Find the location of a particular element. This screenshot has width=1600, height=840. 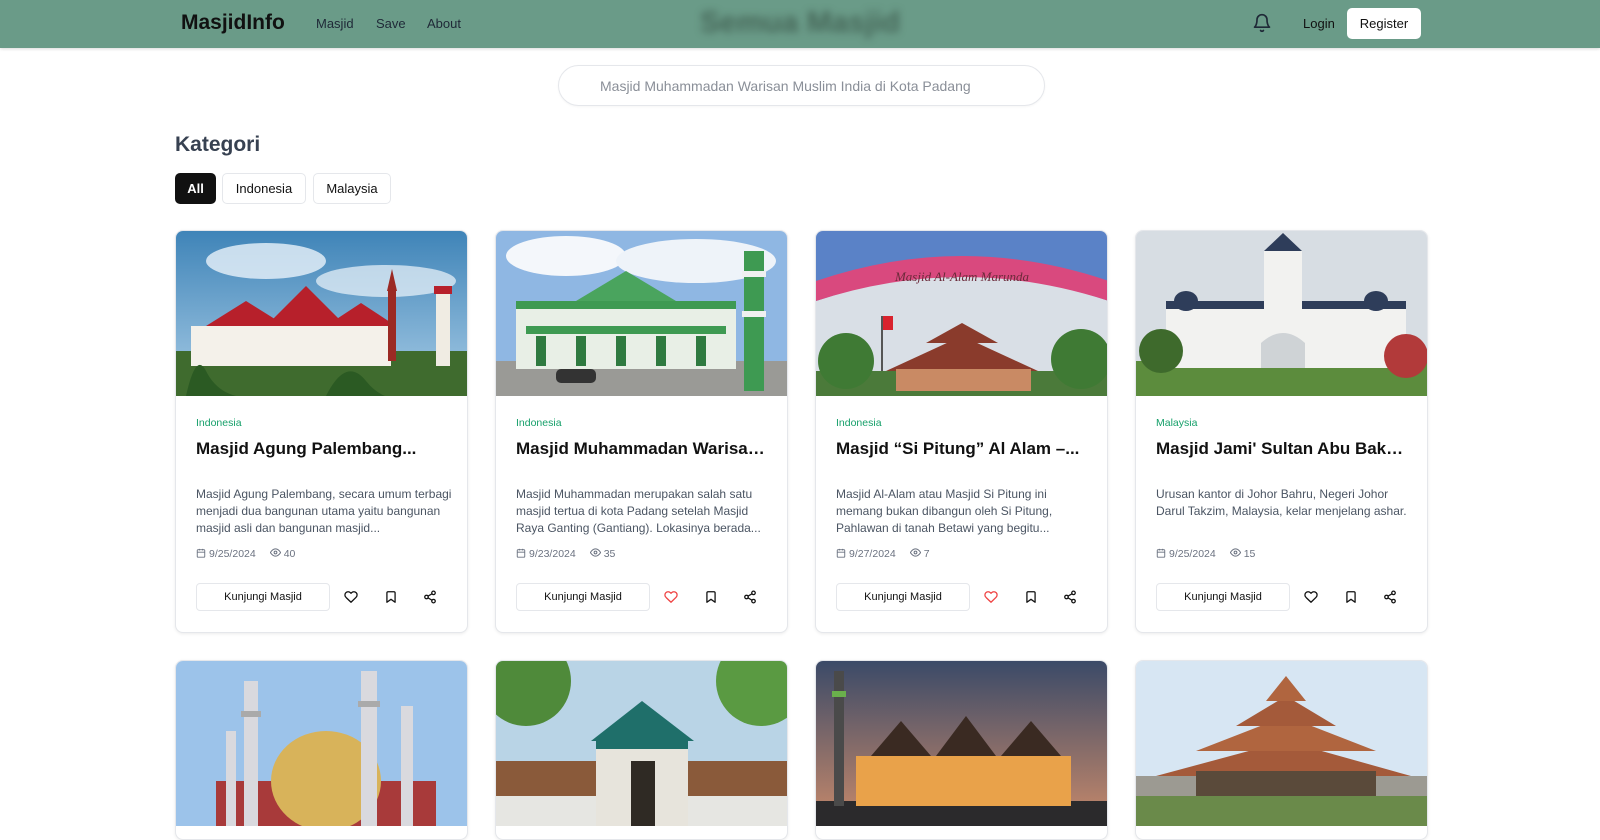

chip-all: All is located at coordinates (195, 188).